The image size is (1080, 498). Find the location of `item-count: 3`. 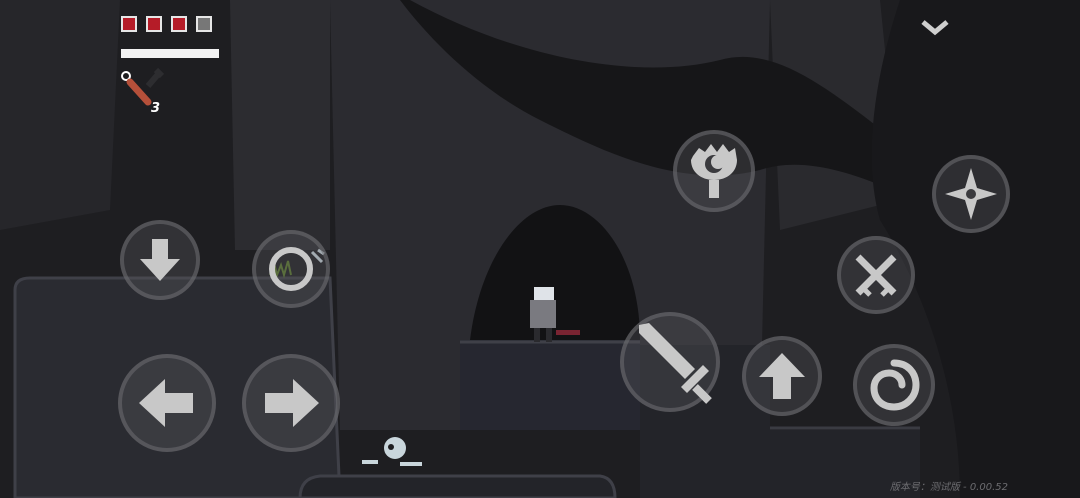

item-count: 3 is located at coordinates (156, 108).